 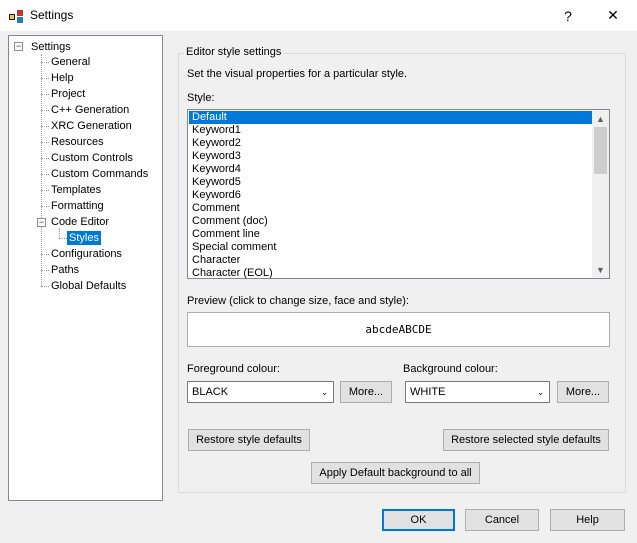 What do you see at coordinates (62, 78) in the screenshot?
I see `tree-item-help: Help` at bounding box center [62, 78].